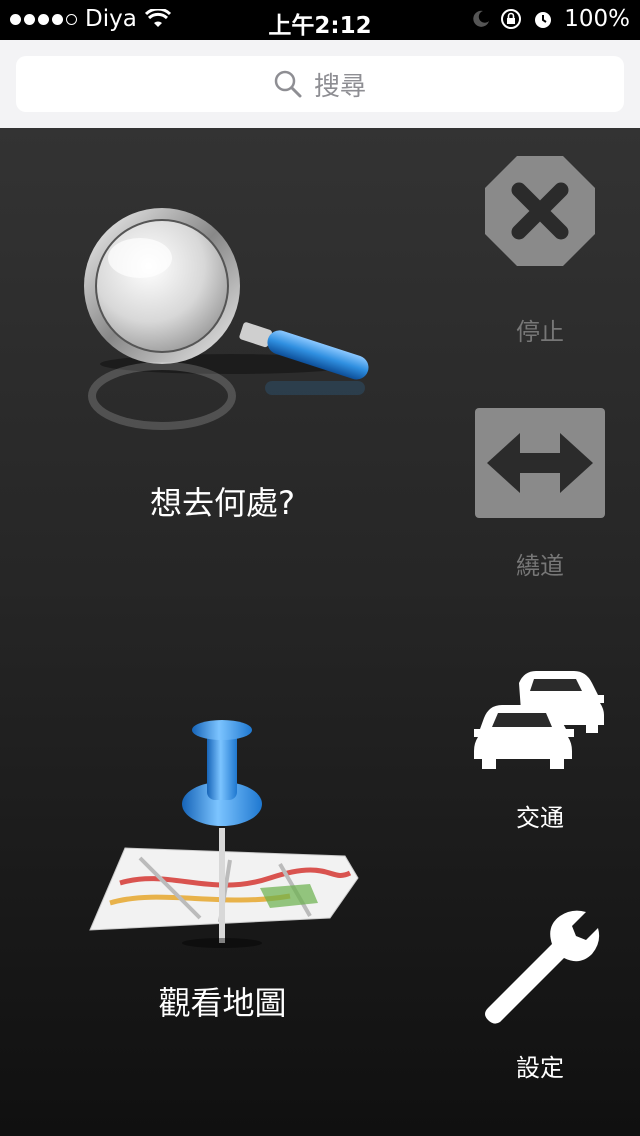 This screenshot has width=640, height=1136. I want to click on search-input: 搜尋, so click(320, 84).